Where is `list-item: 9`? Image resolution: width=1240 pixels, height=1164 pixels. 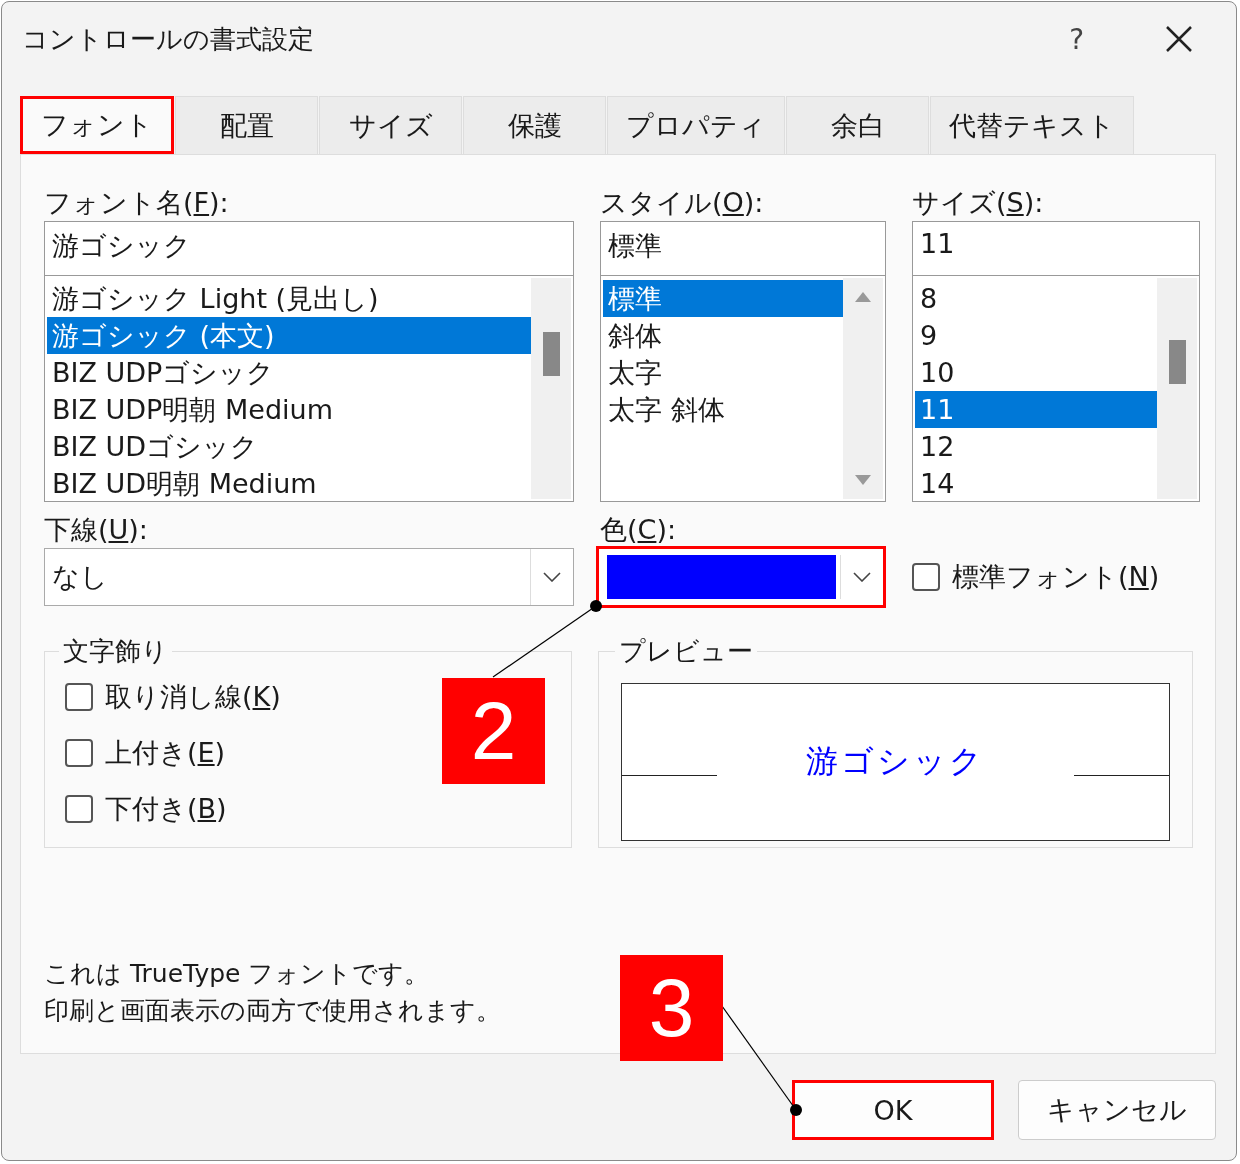 list-item: 9 is located at coordinates (1036, 335).